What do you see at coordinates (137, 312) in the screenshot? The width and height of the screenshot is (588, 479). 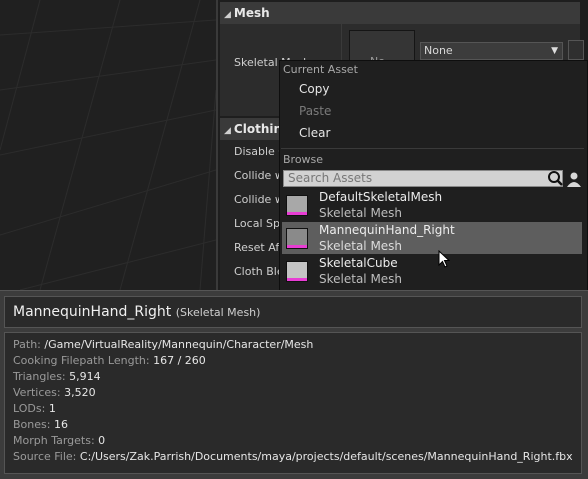 I see `tooltip-title: MannequinHand_Right (Skeletal Mesh)` at bounding box center [137, 312].